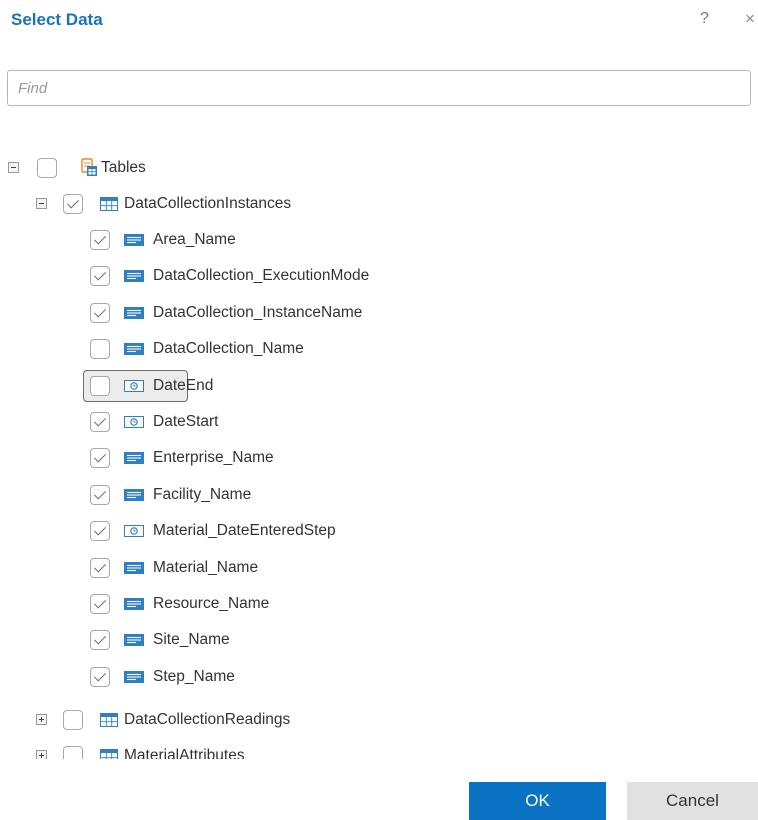 Image resolution: width=758 pixels, height=820 pixels. What do you see at coordinates (692, 801) in the screenshot?
I see `cancel-button: Cancel` at bounding box center [692, 801].